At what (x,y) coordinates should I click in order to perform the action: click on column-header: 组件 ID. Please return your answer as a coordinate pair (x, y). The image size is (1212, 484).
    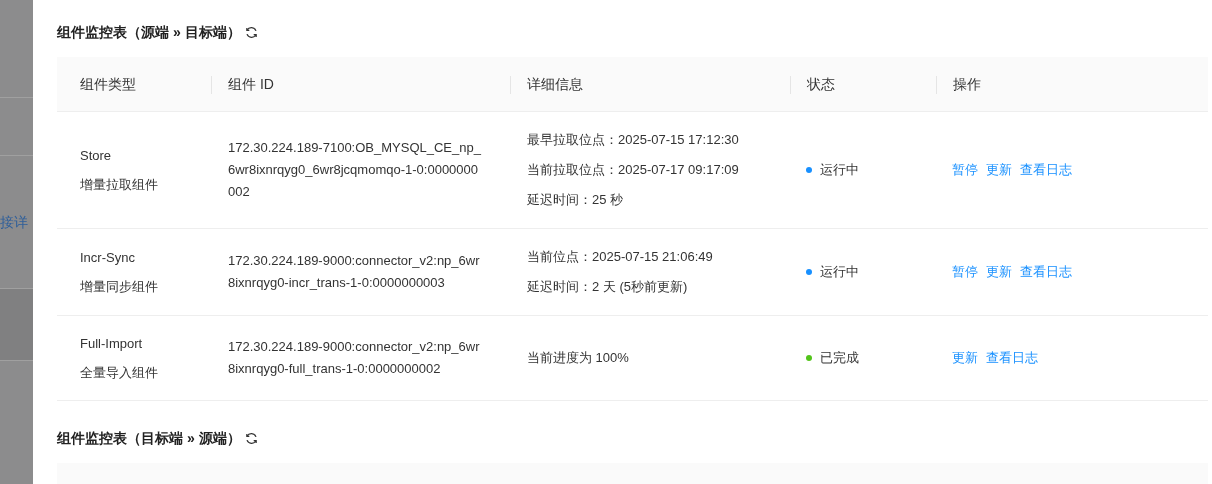
    Looking at the image, I should click on (251, 84).